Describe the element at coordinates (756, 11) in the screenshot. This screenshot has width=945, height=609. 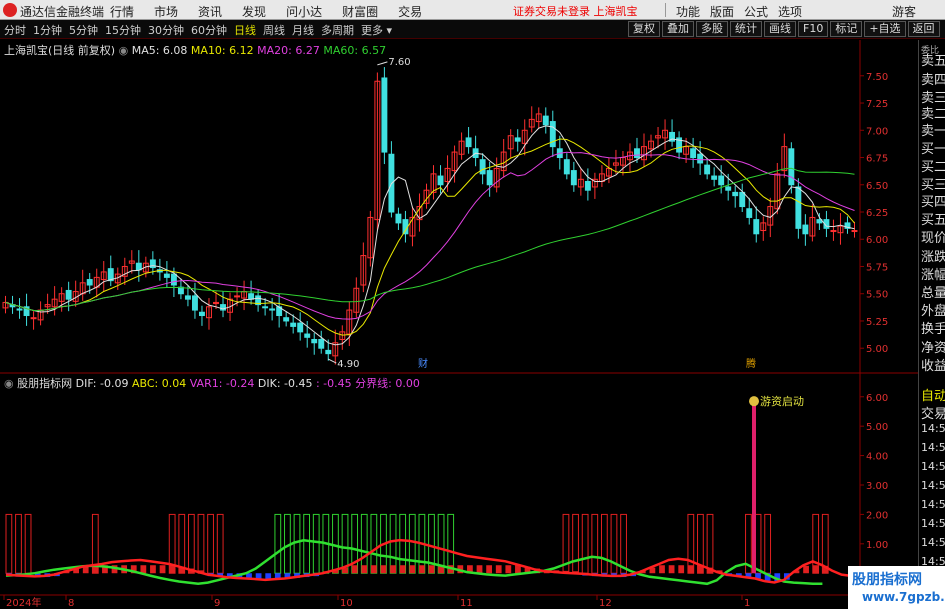
I see `menu-formula: 公式` at that location.